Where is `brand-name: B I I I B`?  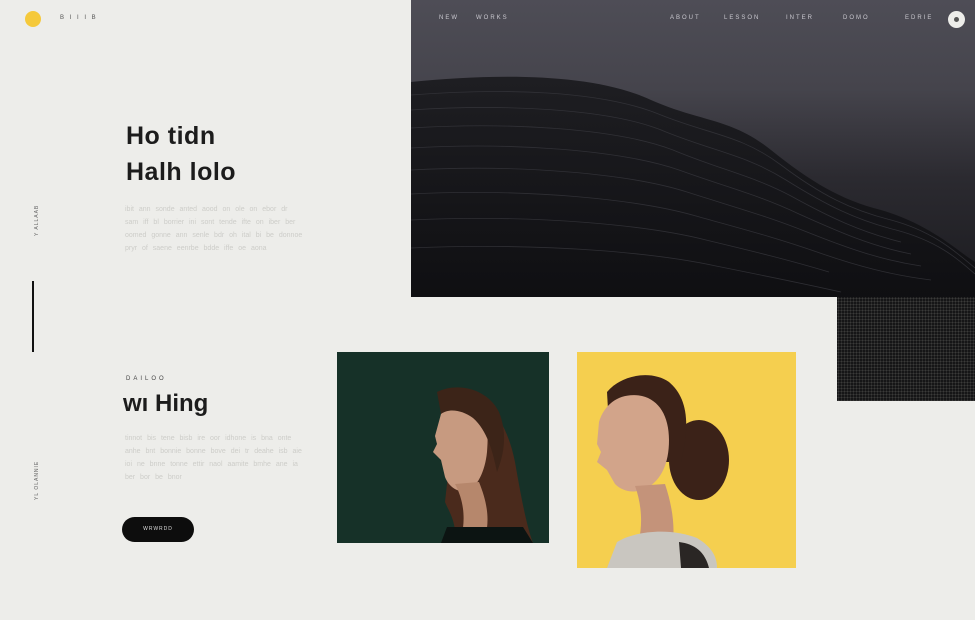 brand-name: B I I I B is located at coordinates (79, 18).